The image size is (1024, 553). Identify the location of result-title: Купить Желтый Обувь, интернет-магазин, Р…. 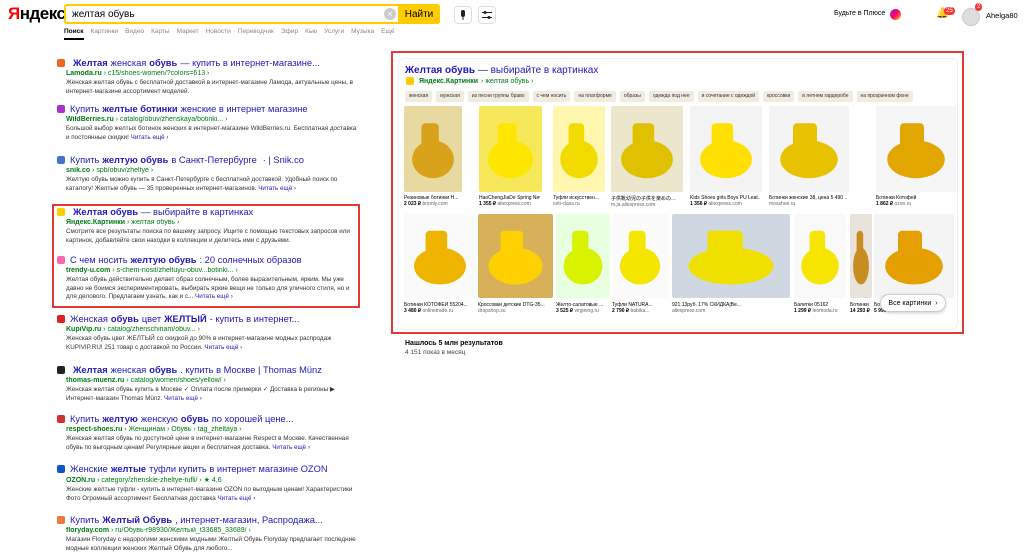
(208, 520).